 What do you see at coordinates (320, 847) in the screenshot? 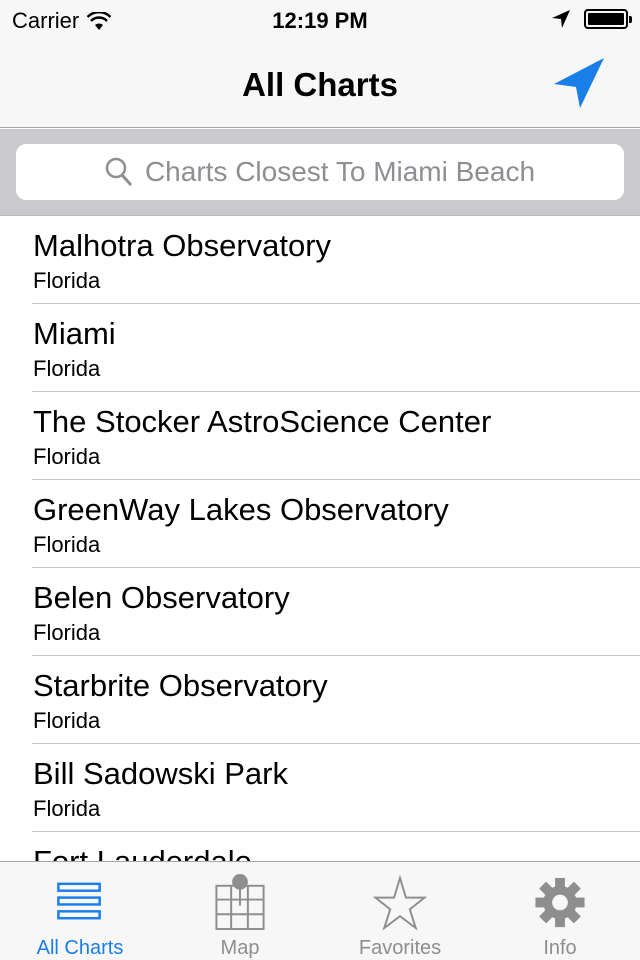
I see `list-item: Fort LauderdaleFlorida` at bounding box center [320, 847].